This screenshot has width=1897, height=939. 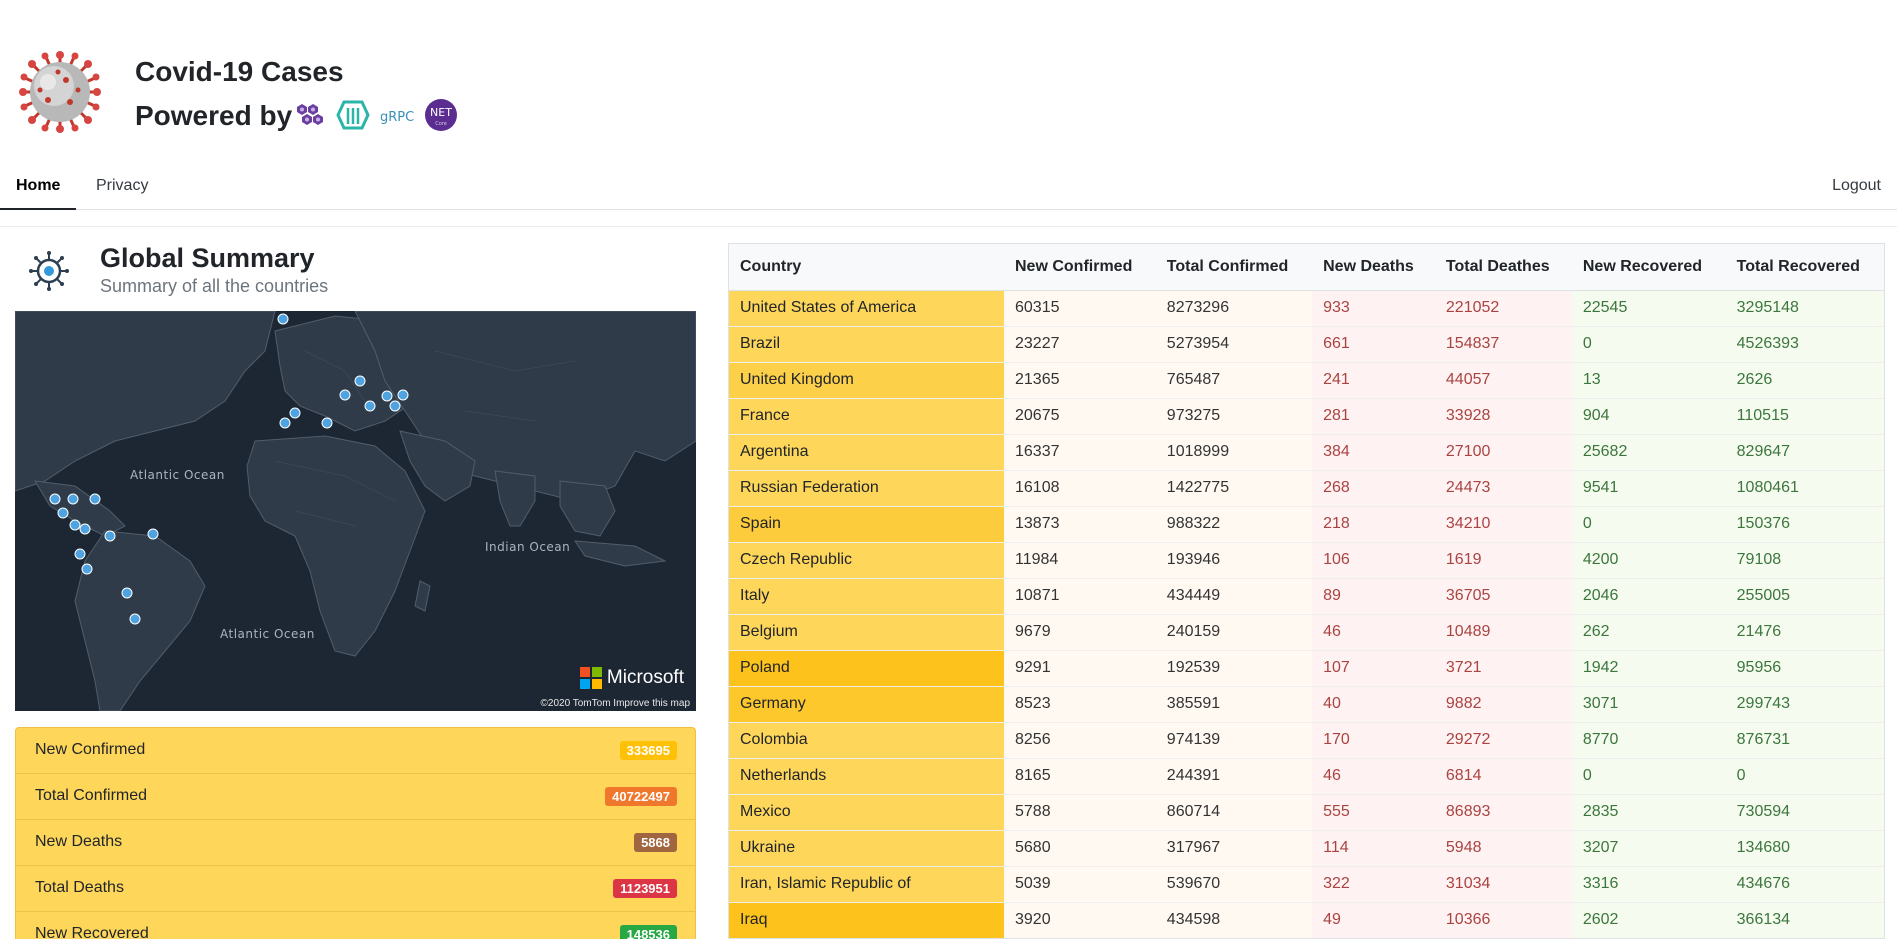 What do you see at coordinates (1234, 452) in the screenshot?
I see `value-cell: 1018999` at bounding box center [1234, 452].